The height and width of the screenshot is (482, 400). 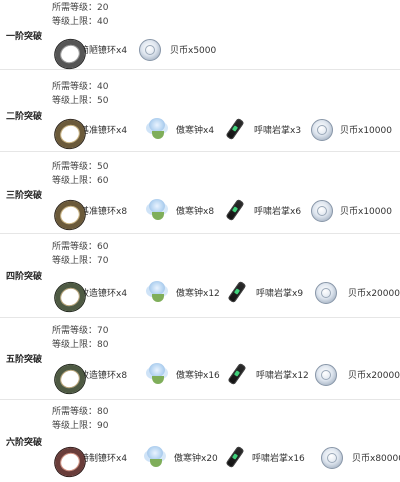 I want to click on material-label: 贝币x5000, so click(x=193, y=50).